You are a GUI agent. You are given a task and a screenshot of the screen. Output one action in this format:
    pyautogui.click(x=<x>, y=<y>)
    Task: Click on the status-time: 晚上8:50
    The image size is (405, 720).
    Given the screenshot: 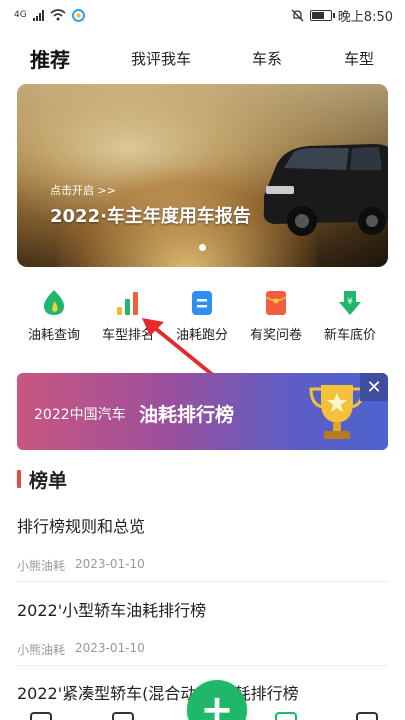 What is the action you would take?
    pyautogui.click(x=365, y=17)
    